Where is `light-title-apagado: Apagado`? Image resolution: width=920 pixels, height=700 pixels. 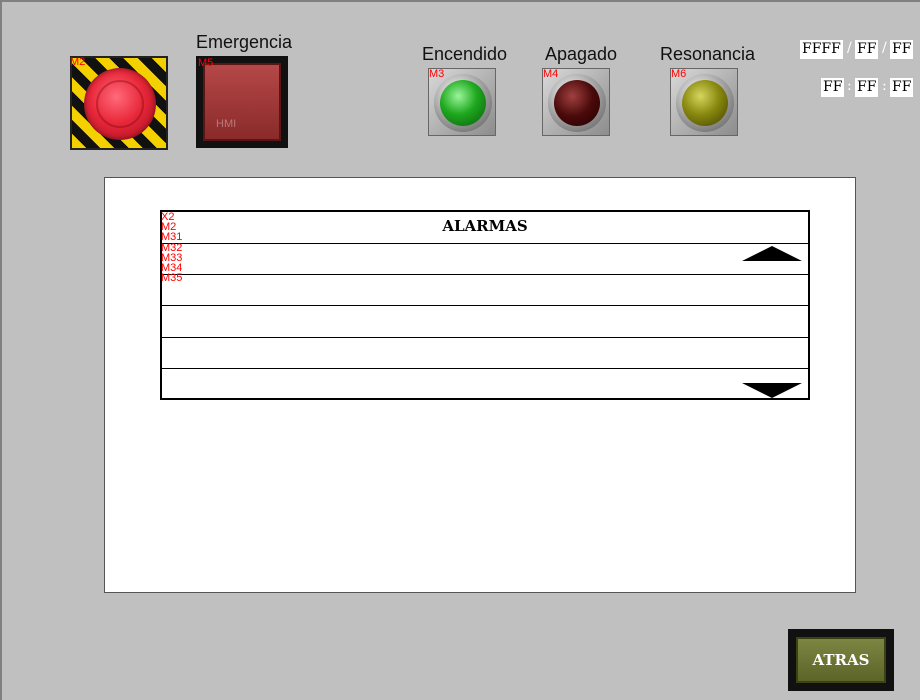 light-title-apagado: Apagado is located at coordinates (581, 54).